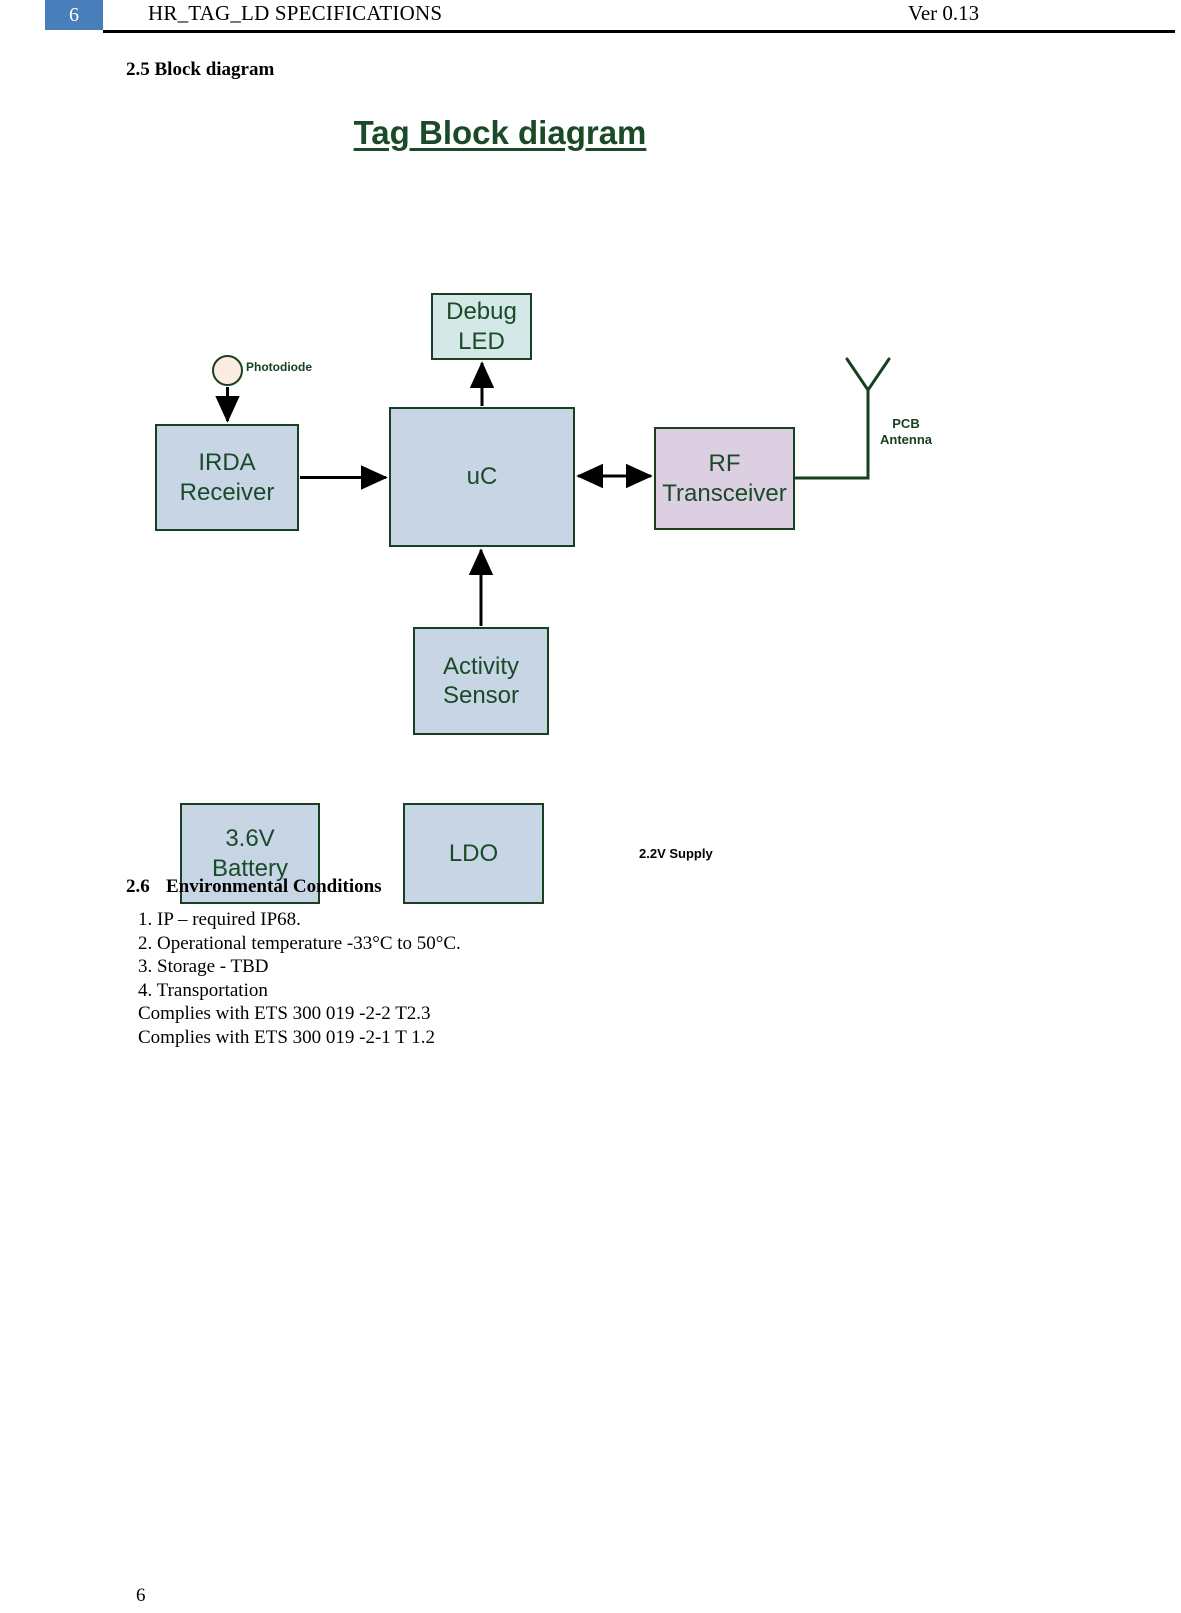 Image resolution: width=1181 pixels, height=1613 pixels. I want to click on block-rf-transceiver: RF Transceiver, so click(724, 478).